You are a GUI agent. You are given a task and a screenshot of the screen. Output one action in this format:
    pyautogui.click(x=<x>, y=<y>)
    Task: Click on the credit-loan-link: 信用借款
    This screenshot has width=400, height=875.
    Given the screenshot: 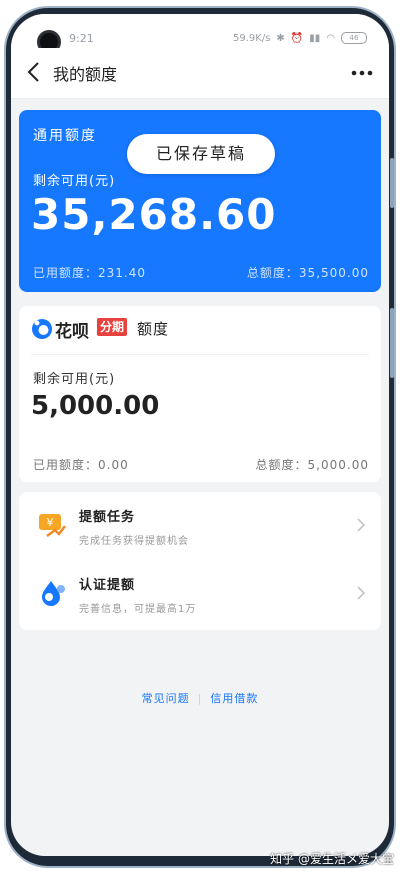 What is the action you would take?
    pyautogui.click(x=234, y=698)
    